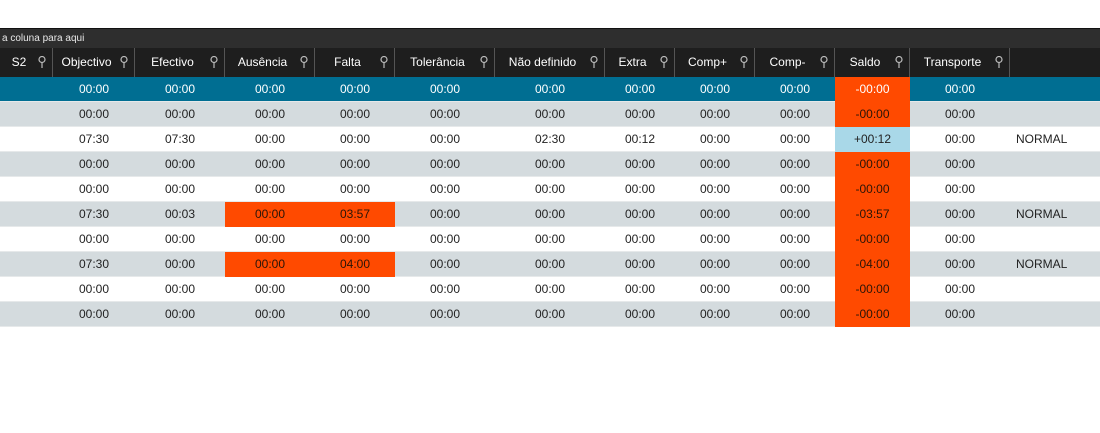 This screenshot has height=433, width=1100. What do you see at coordinates (355, 62) in the screenshot?
I see `column-header-falta: Falta` at bounding box center [355, 62].